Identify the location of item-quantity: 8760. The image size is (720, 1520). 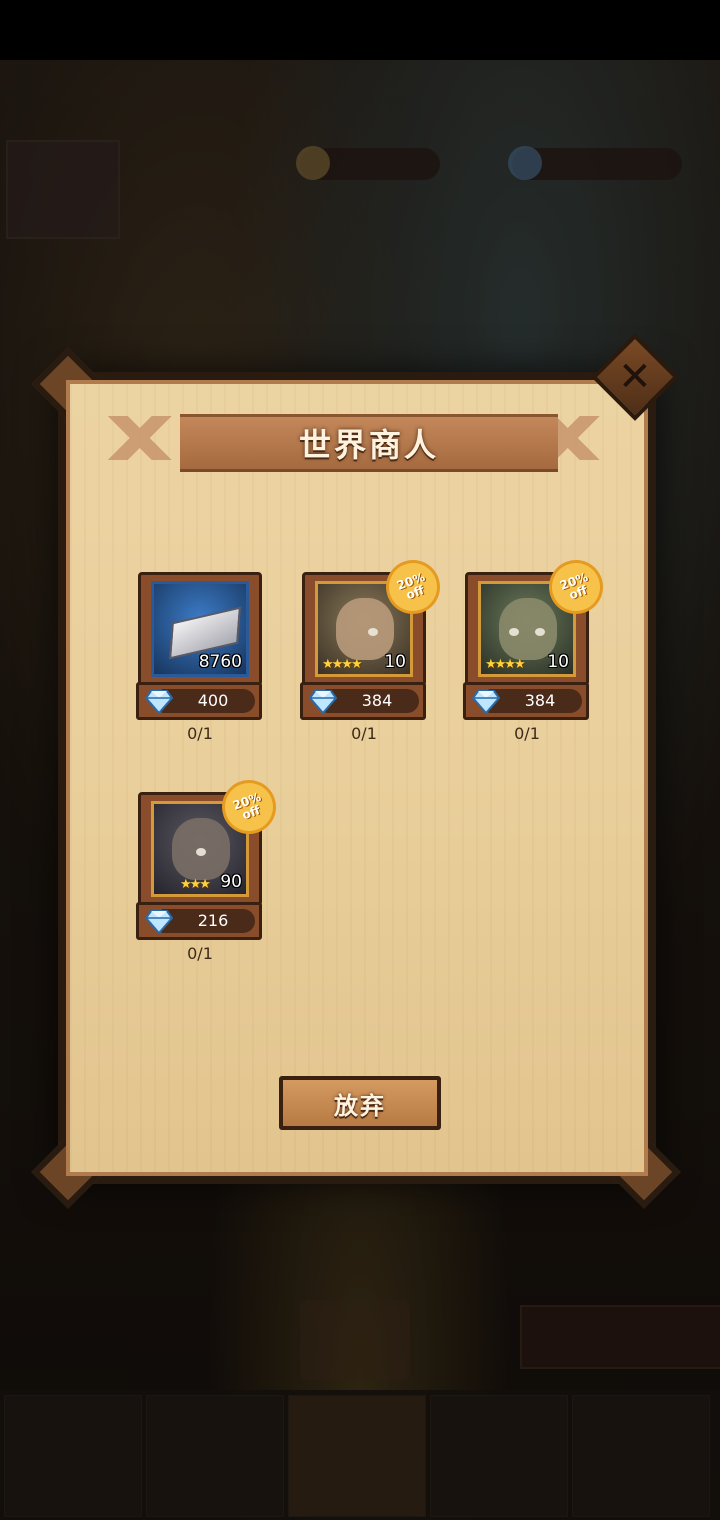
(220, 662).